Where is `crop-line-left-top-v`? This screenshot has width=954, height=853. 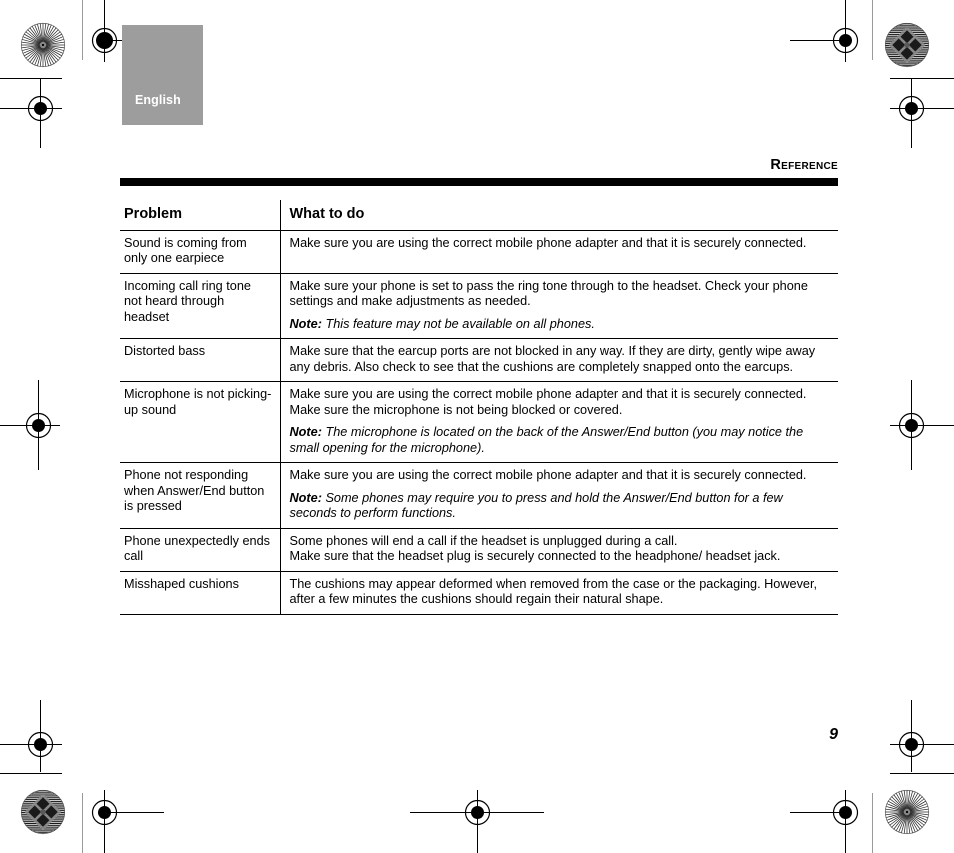
crop-line-left-top-v is located at coordinates (40, 113).